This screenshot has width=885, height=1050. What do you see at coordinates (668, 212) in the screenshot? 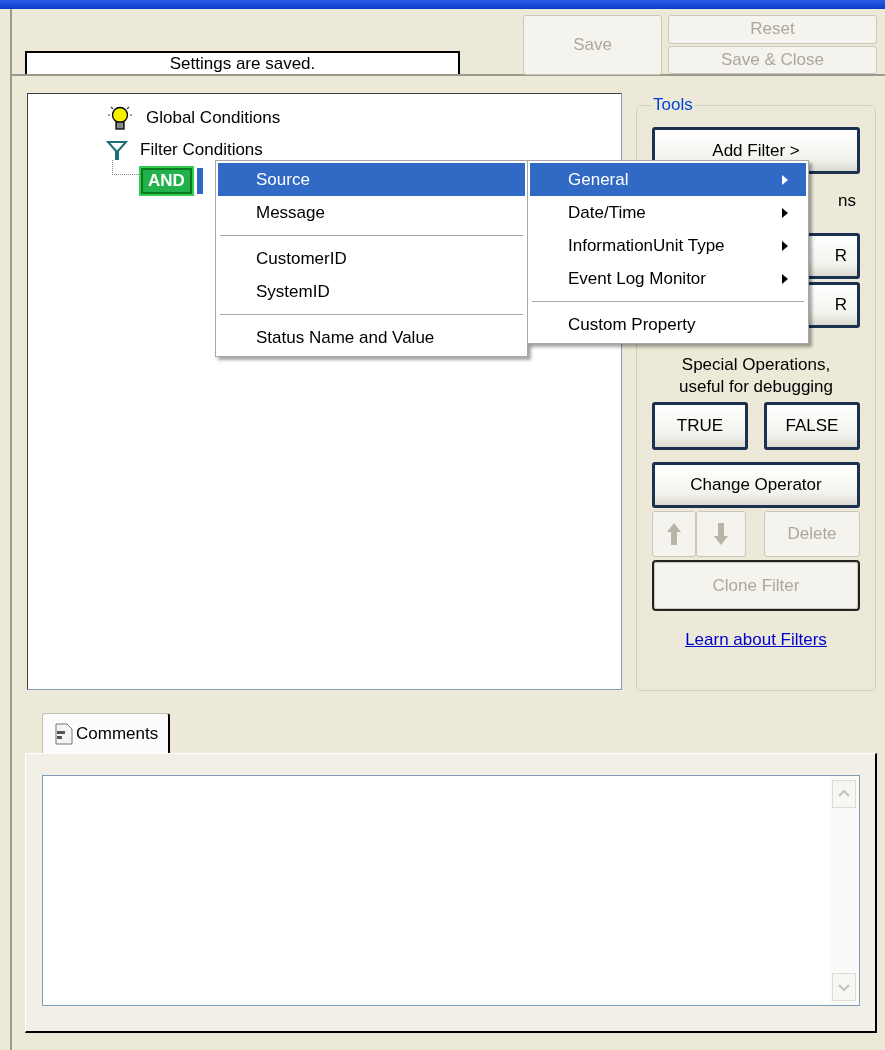
I see `menu-item: Date/Time` at bounding box center [668, 212].